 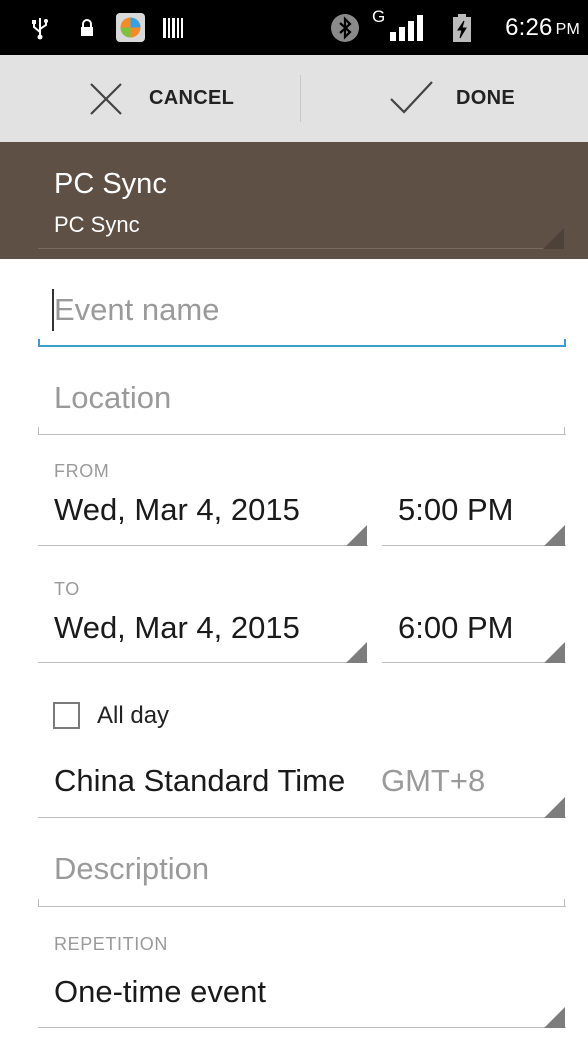 I want to click on location-tick-right, so click(x=564, y=431).